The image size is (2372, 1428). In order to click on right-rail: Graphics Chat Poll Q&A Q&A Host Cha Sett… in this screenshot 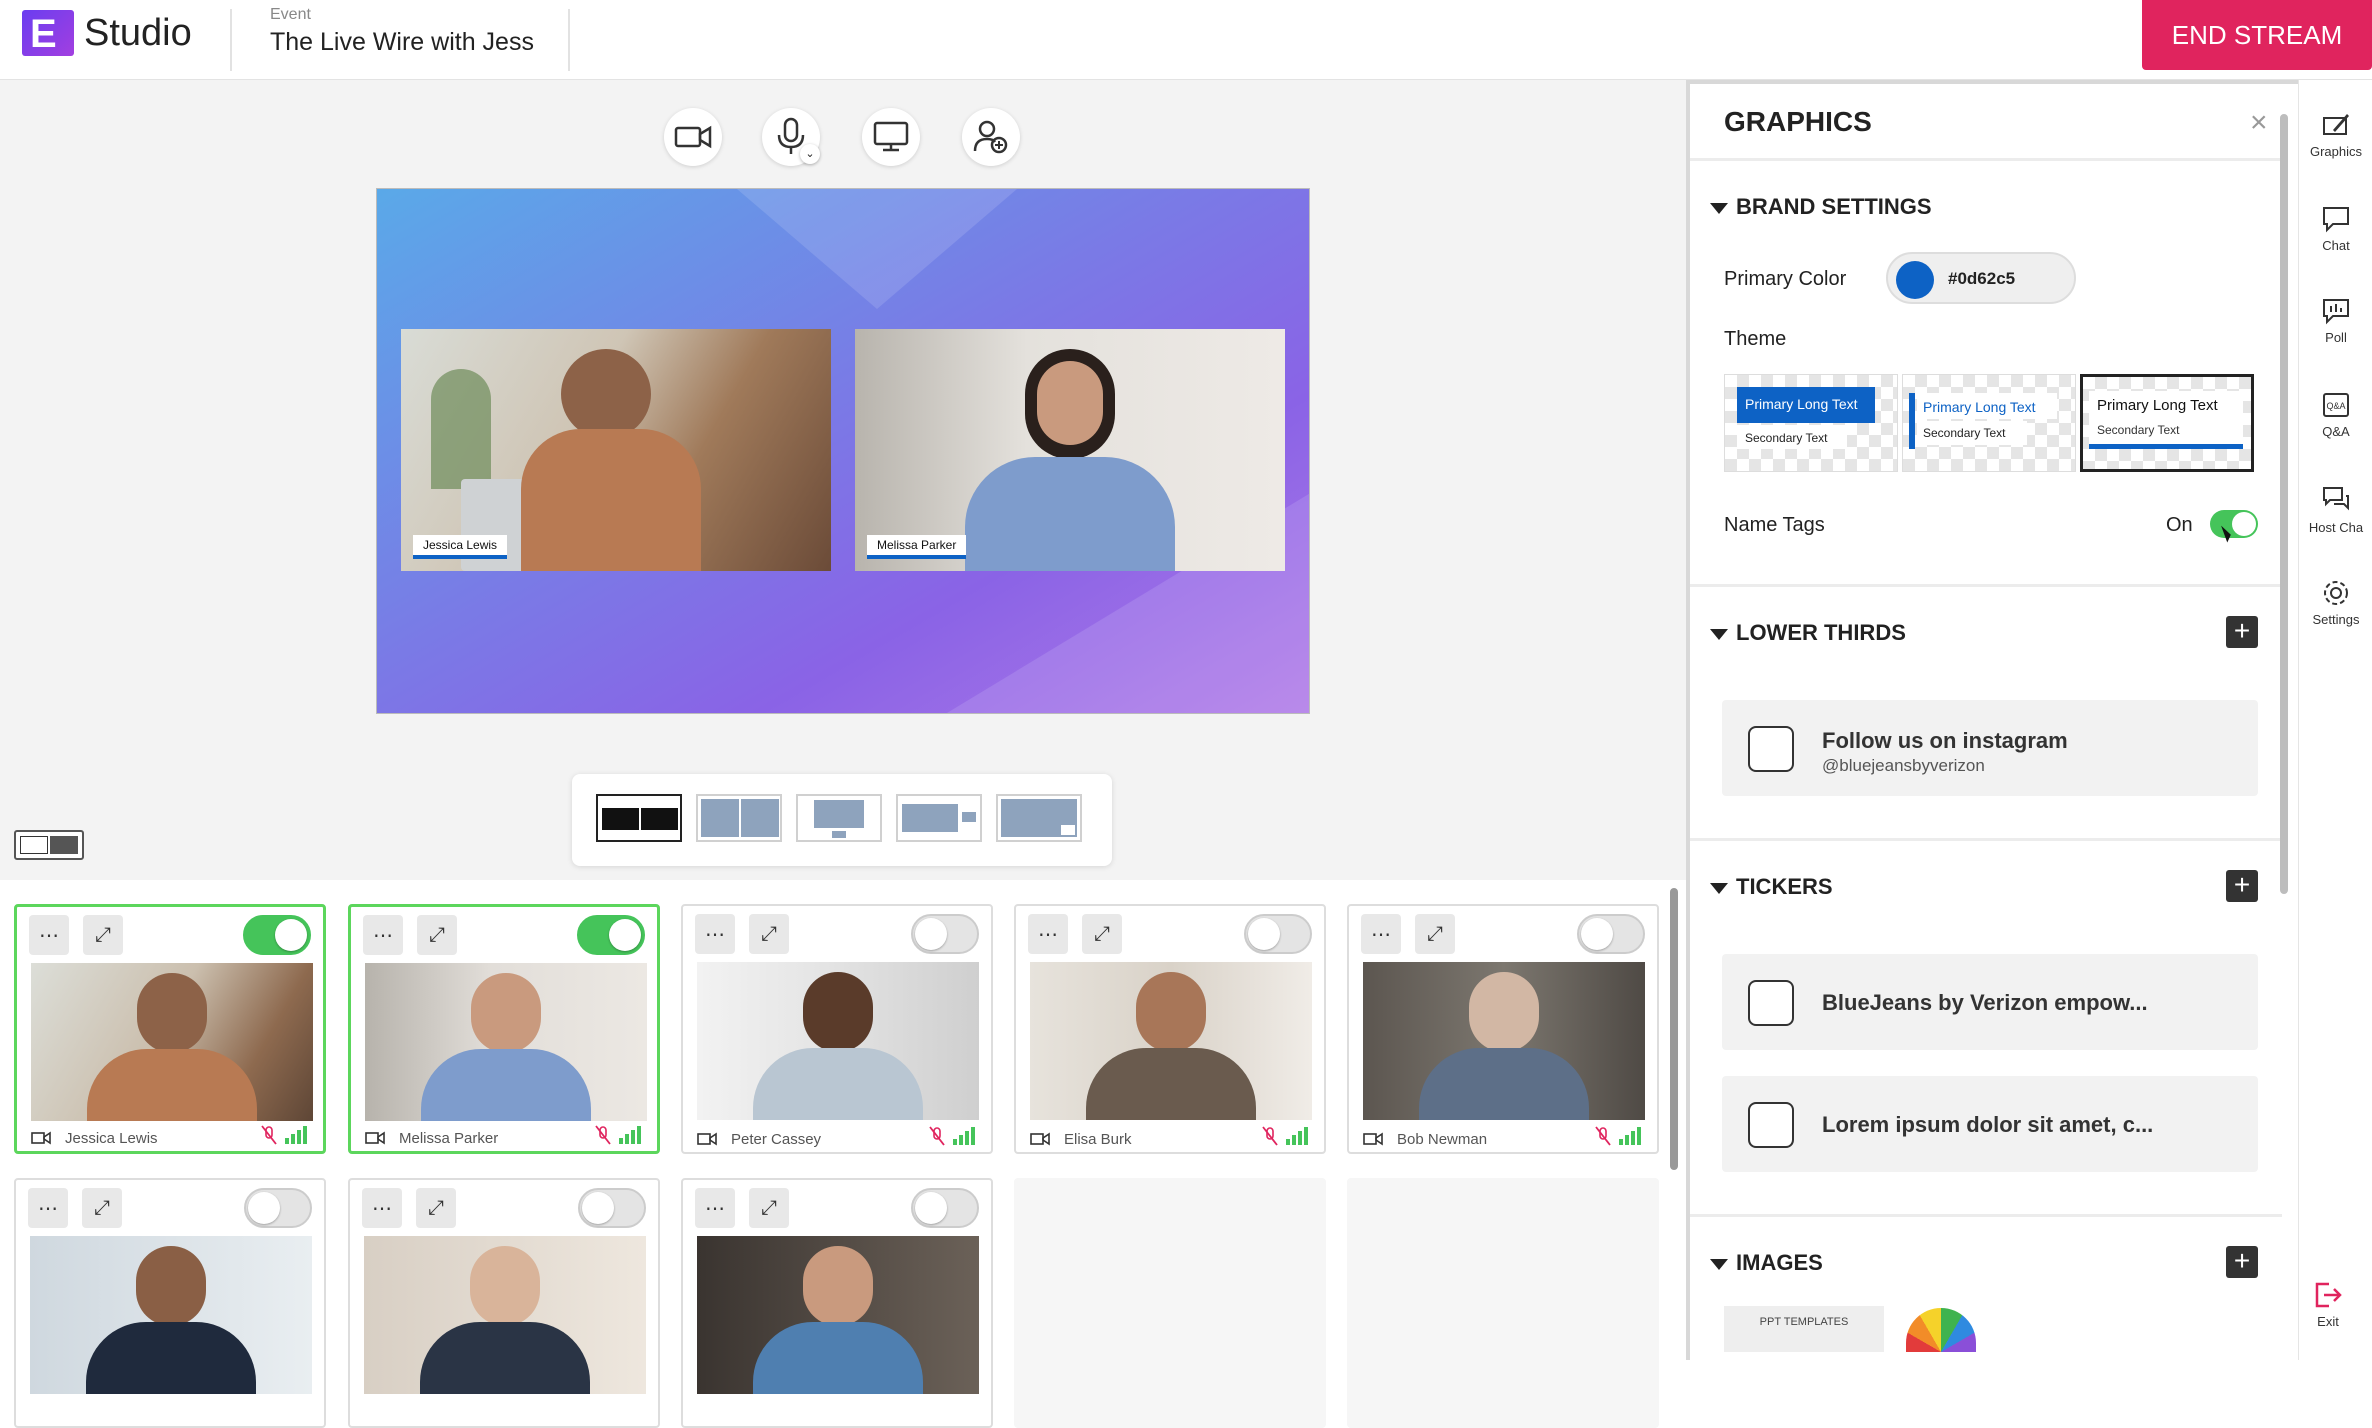, I will do `click(2335, 720)`.